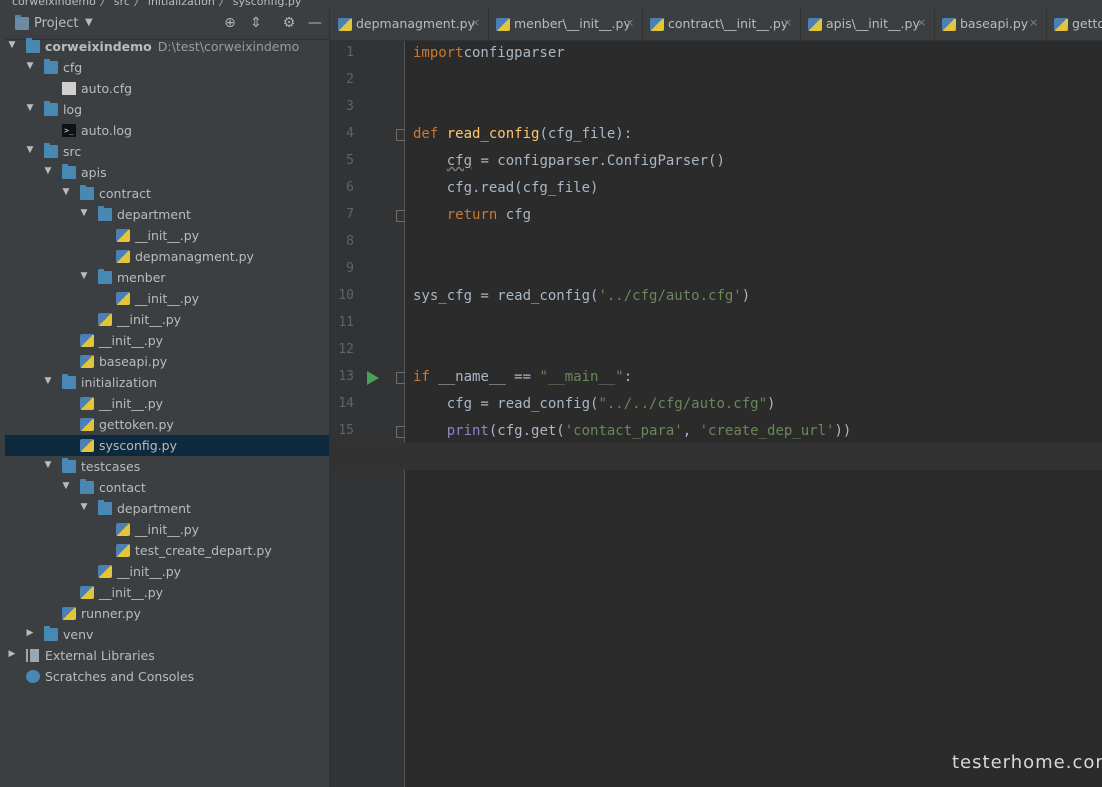 This screenshot has width=1102, height=787. I want to click on editor-tab: menber\__init__.py ×, so click(565, 24).